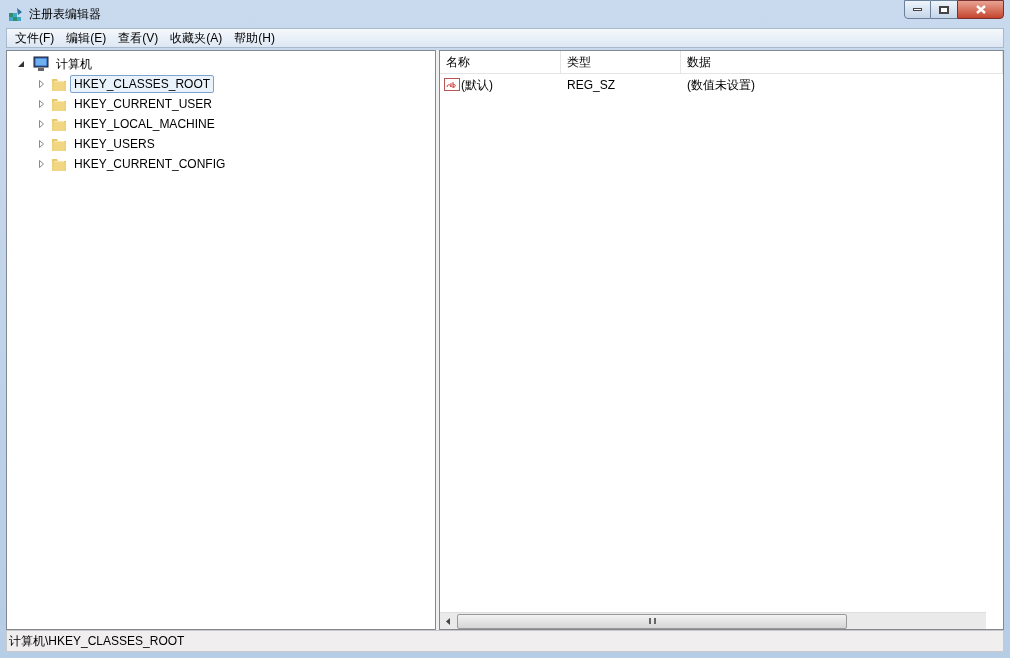 The height and width of the screenshot is (658, 1010). What do you see at coordinates (721, 85) in the screenshot?
I see `table-cell: (数值未设置)` at bounding box center [721, 85].